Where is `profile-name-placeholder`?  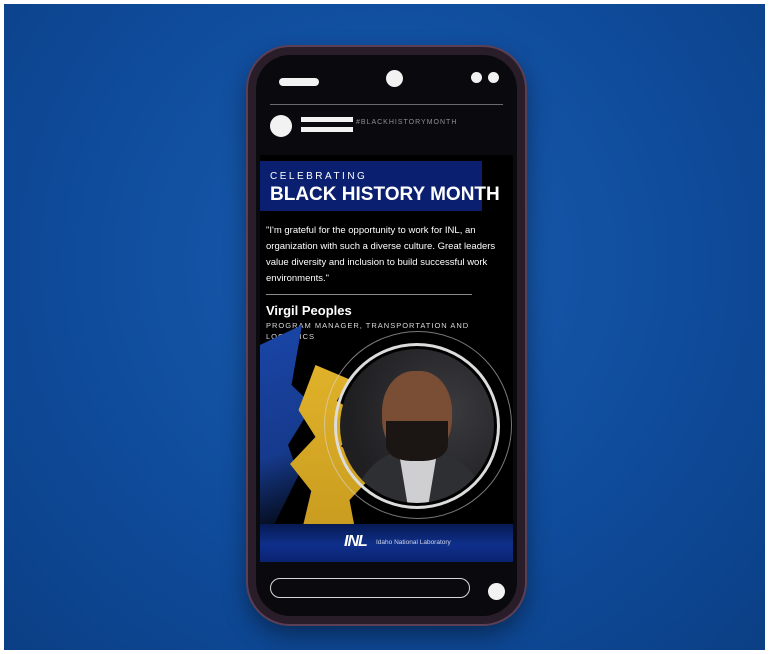 profile-name-placeholder is located at coordinates (327, 119).